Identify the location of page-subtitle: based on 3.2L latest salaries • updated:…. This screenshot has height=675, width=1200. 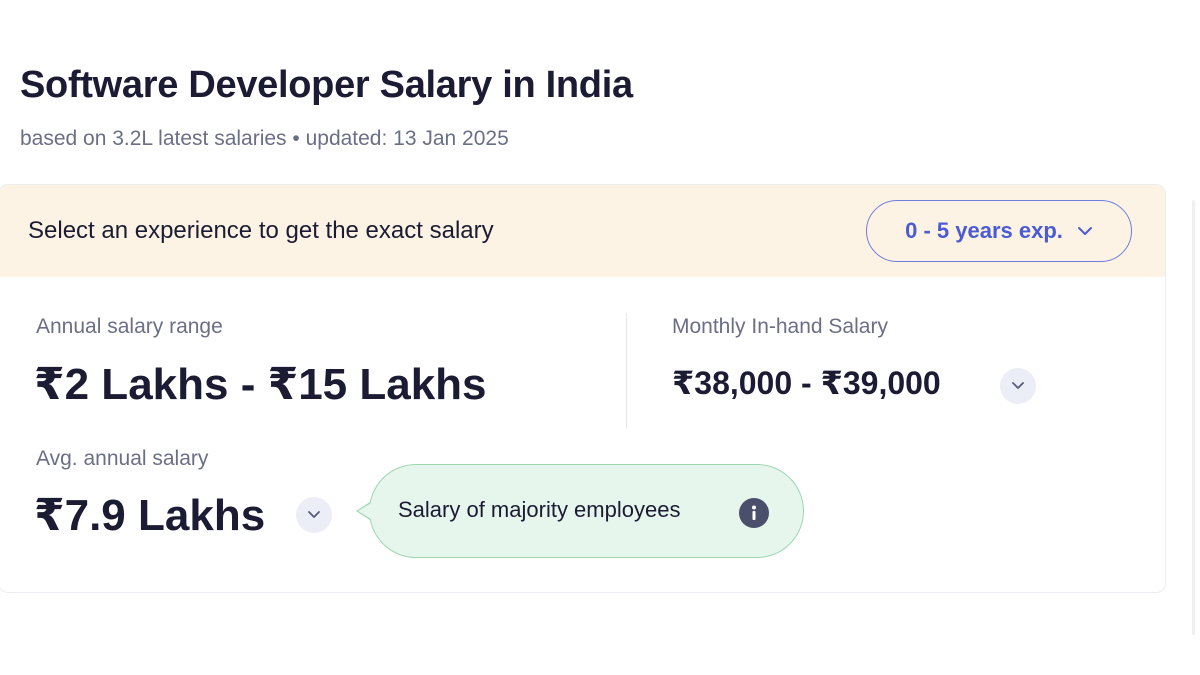
(264, 138).